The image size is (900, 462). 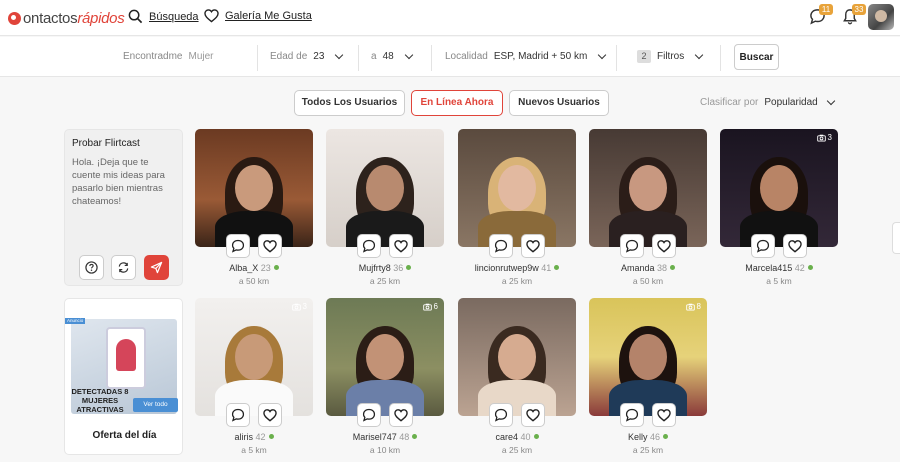 I want to click on profile-card: Amanda 38 a 50 km, so click(x=648, y=209).